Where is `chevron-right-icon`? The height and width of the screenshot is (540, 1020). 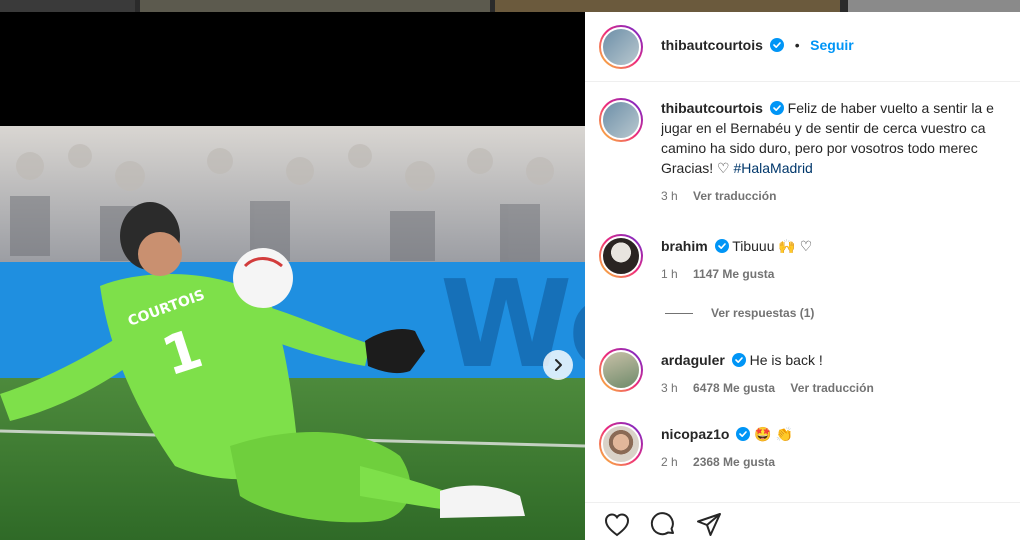 chevron-right-icon is located at coordinates (558, 365).